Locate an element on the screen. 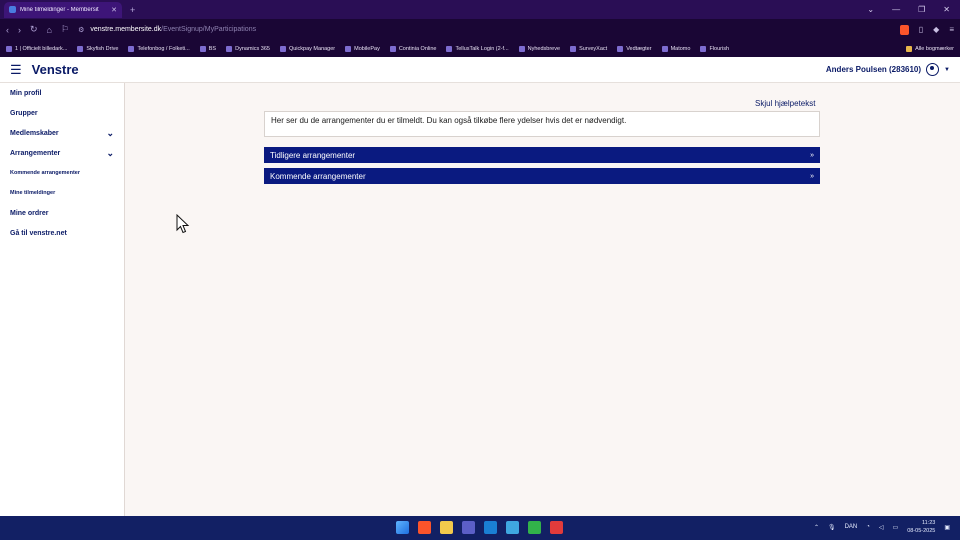  vpn-icon: ◆ is located at coordinates (936, 29).